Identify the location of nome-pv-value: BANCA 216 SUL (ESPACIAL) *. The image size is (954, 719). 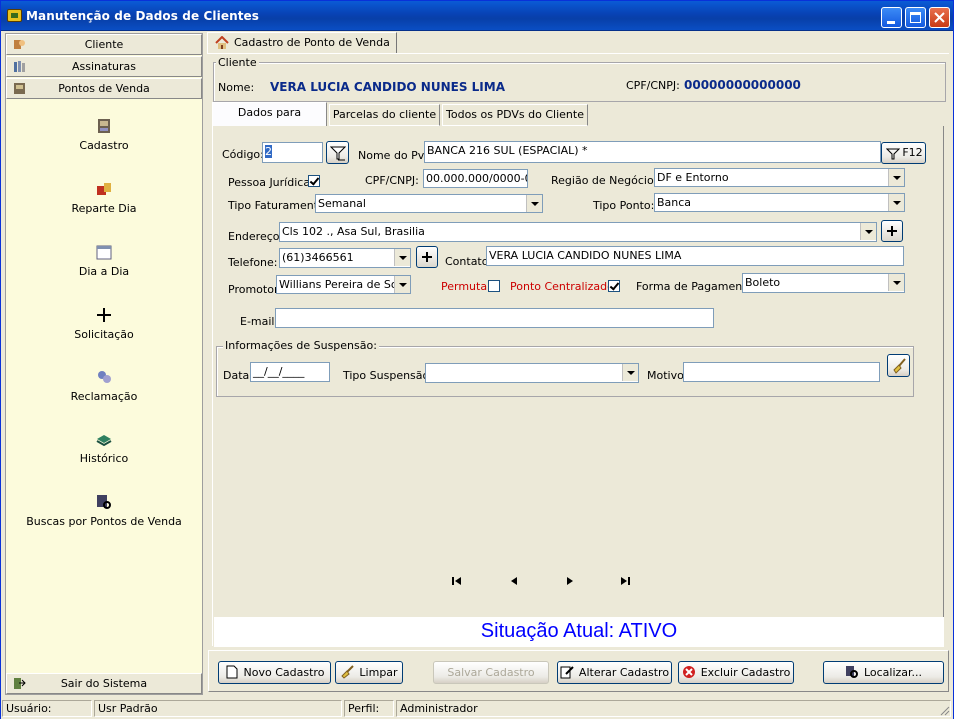
(507, 150).